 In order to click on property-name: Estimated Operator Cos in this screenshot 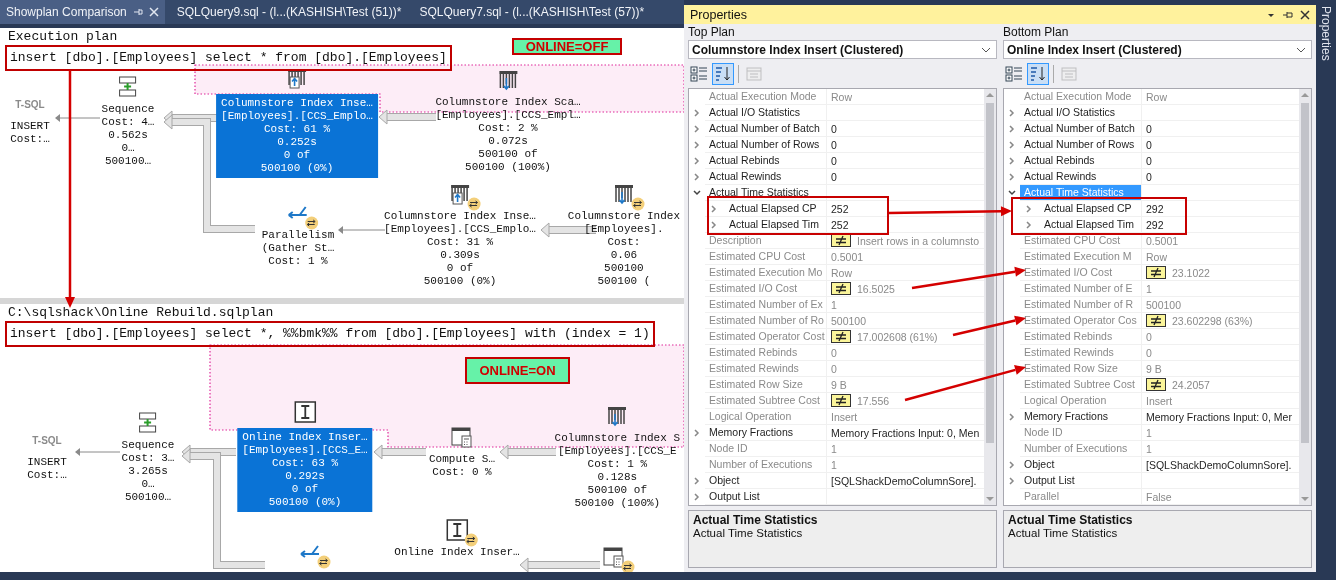, I will do `click(1080, 320)`.